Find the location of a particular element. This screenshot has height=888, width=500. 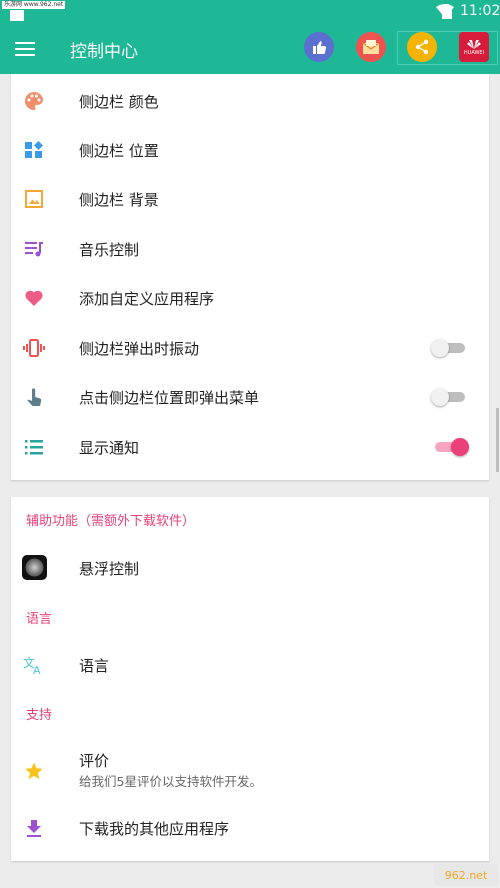

accessibility-section-header: 辅助功能（需额外下载软件） is located at coordinates (111, 521).